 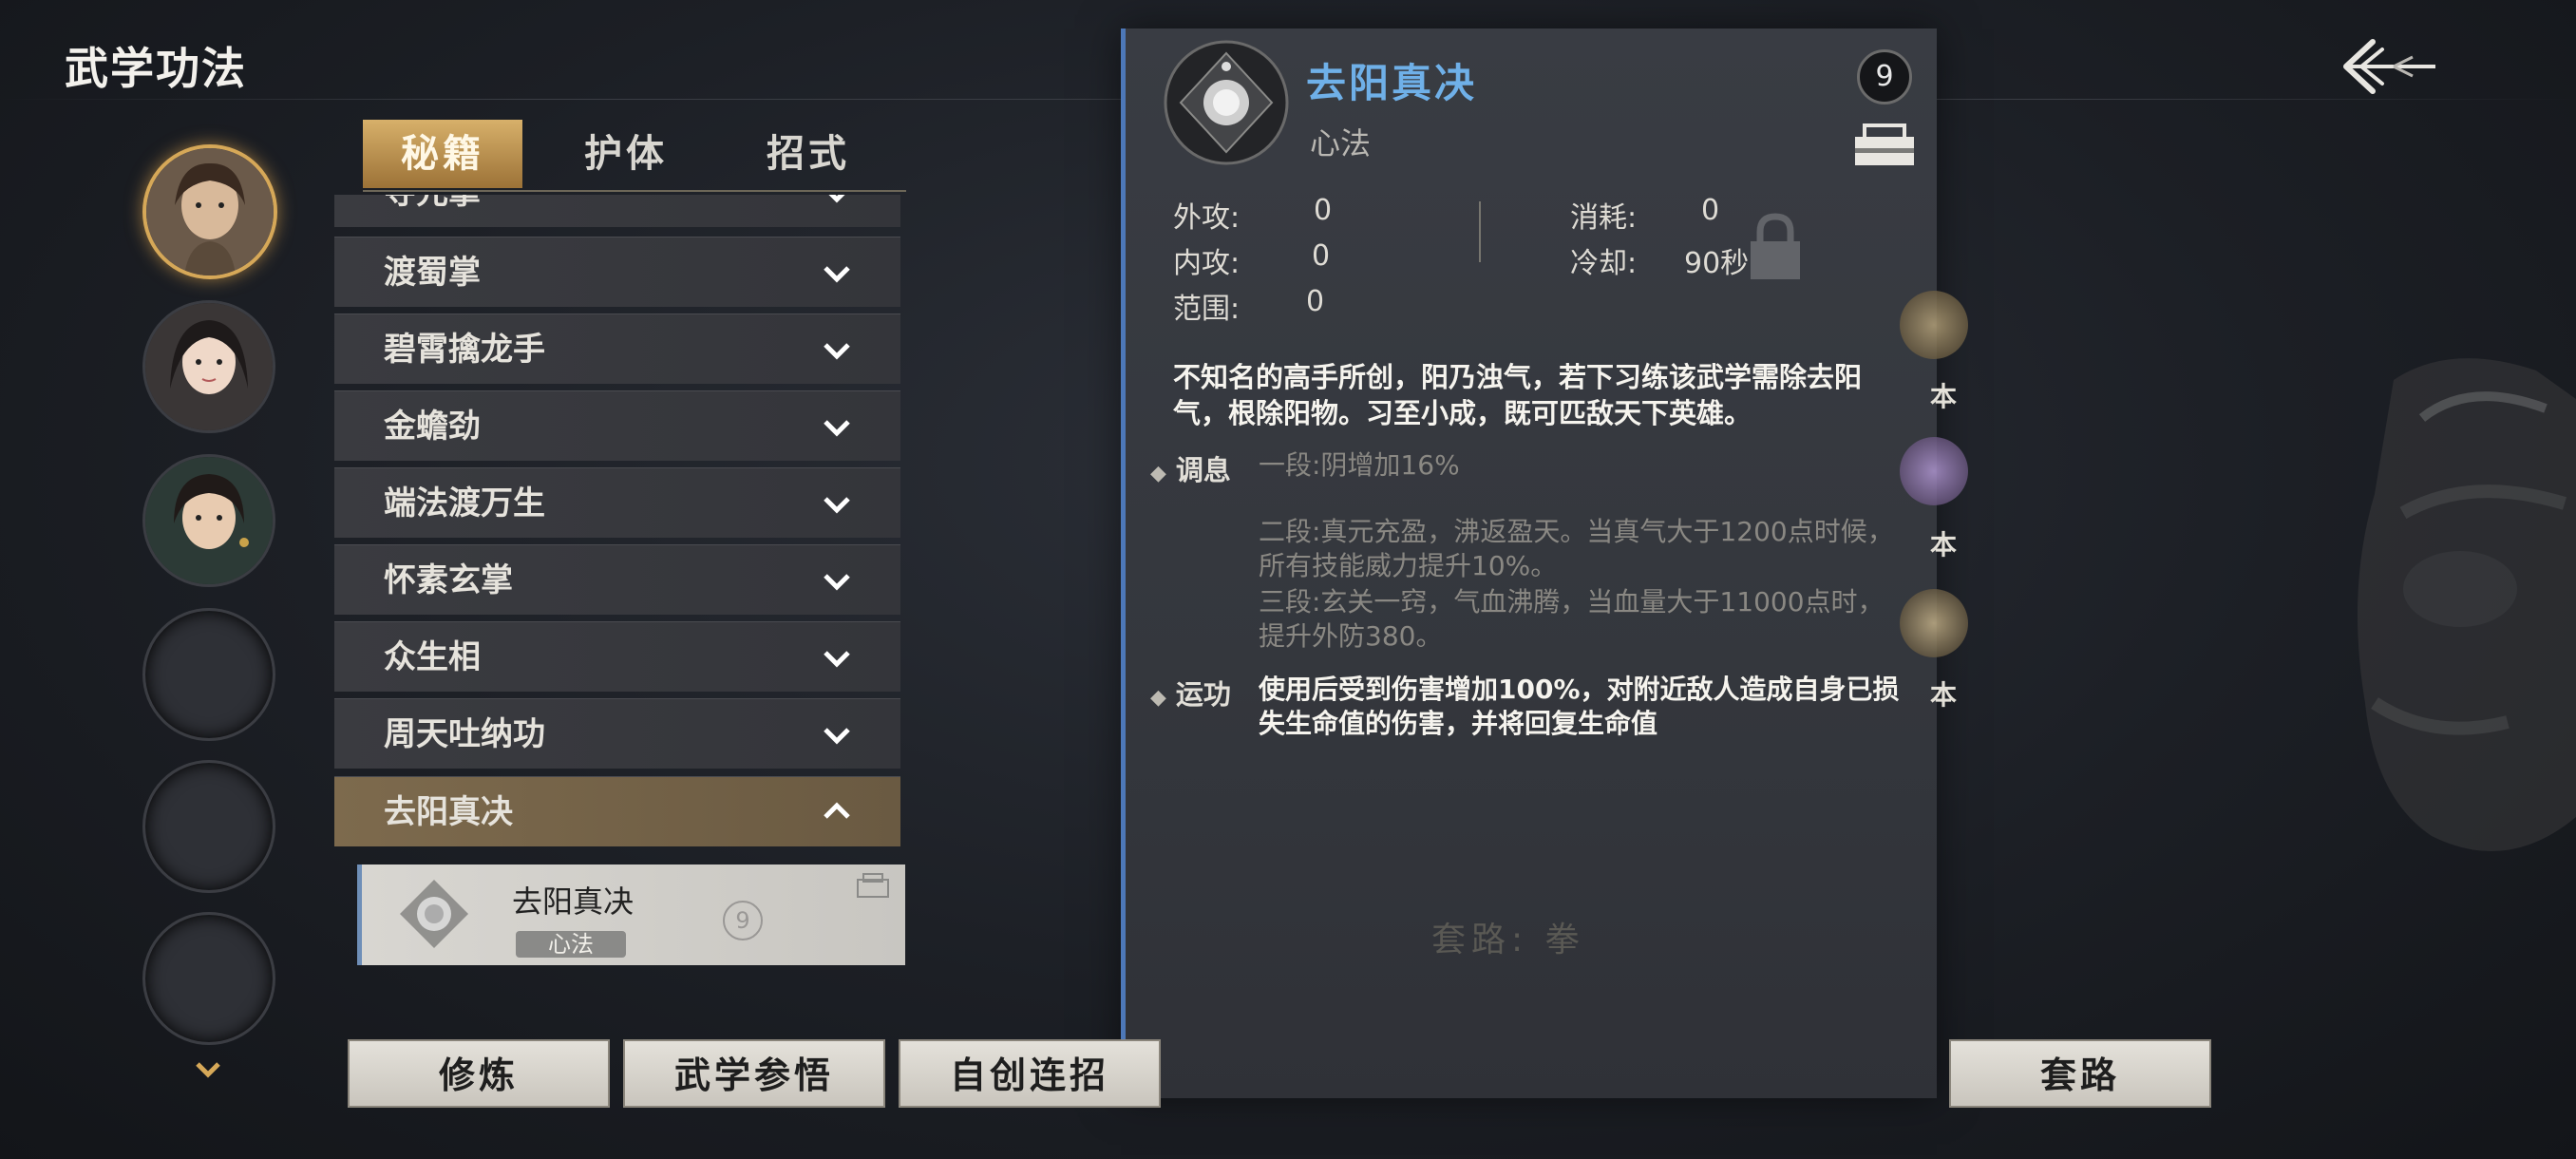 What do you see at coordinates (432, 427) in the screenshot?
I see `skill-row-label: 金蟾劲` at bounding box center [432, 427].